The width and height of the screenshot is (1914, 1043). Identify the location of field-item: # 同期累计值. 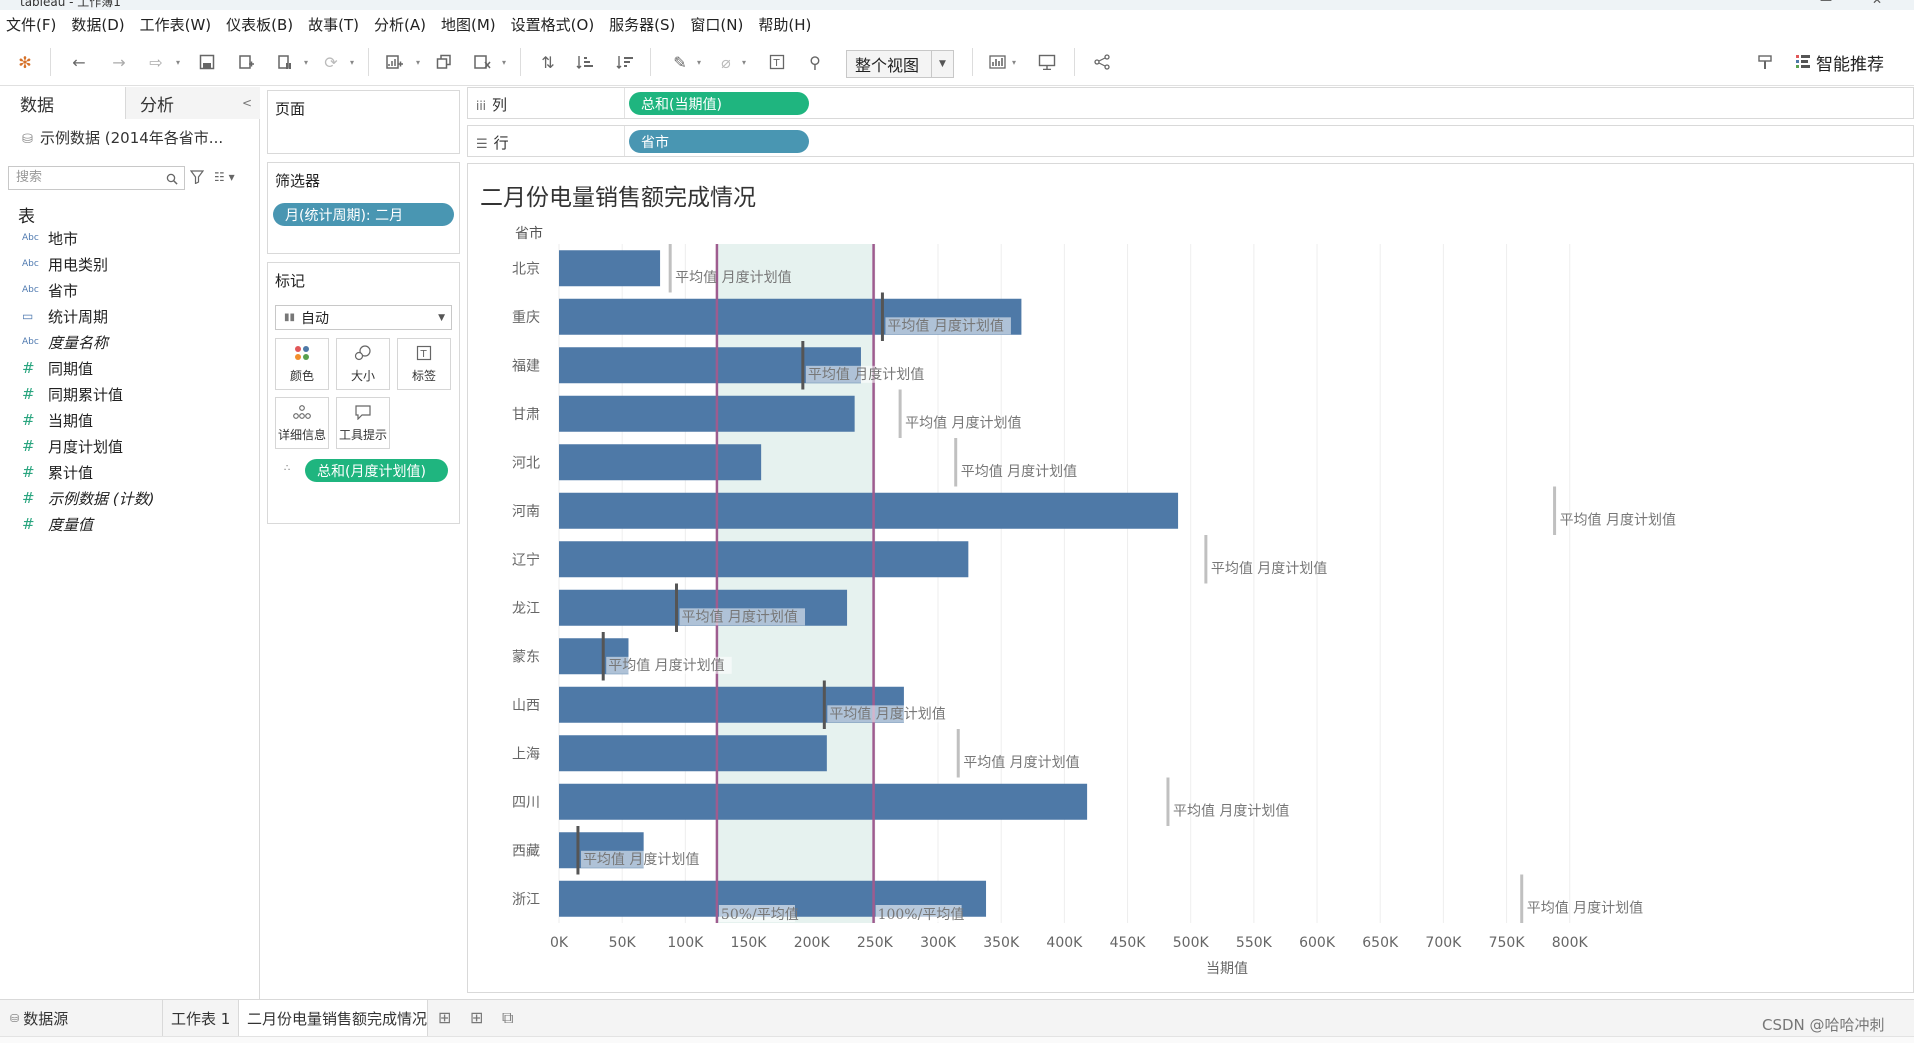
(72, 394).